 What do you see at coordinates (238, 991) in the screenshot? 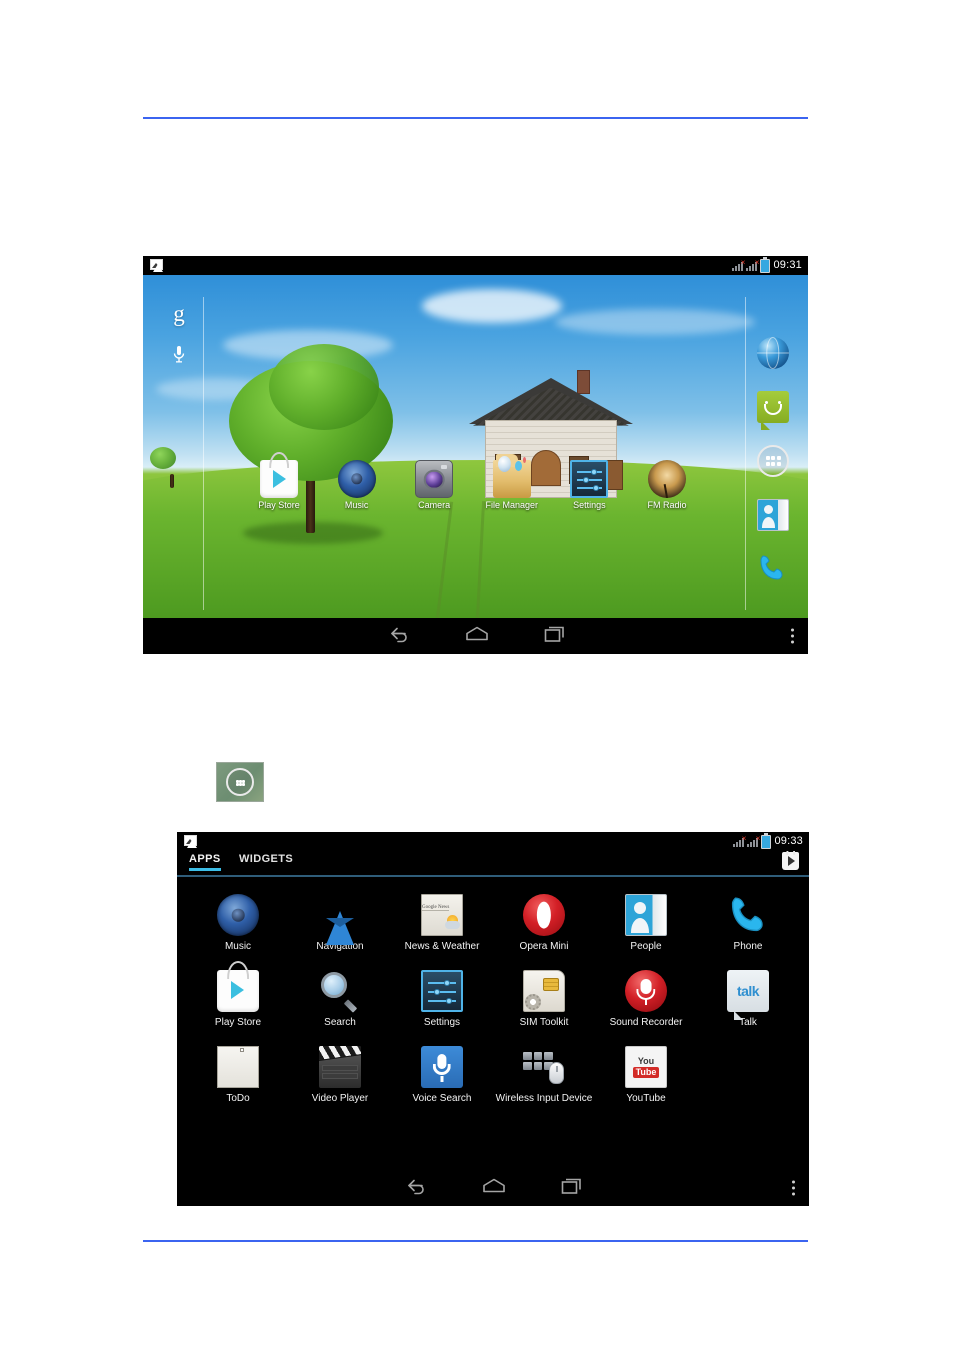
I see `play-store-icon` at bounding box center [238, 991].